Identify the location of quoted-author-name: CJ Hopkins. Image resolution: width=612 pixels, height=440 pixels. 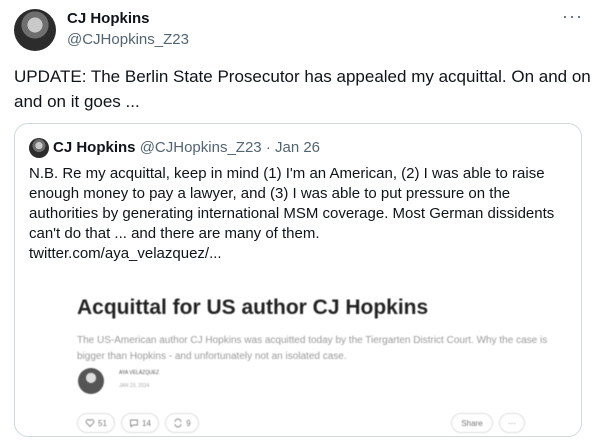
(94, 147).